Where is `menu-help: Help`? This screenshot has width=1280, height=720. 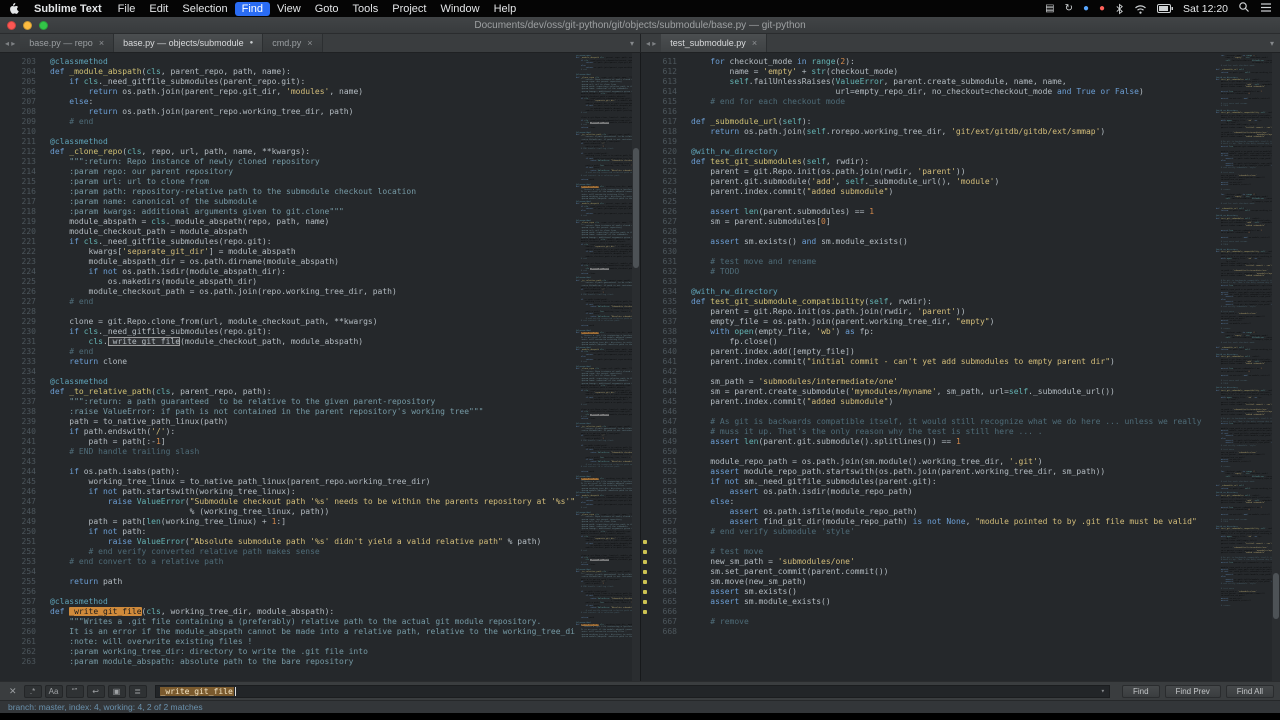 menu-help: Help is located at coordinates (505, 9).